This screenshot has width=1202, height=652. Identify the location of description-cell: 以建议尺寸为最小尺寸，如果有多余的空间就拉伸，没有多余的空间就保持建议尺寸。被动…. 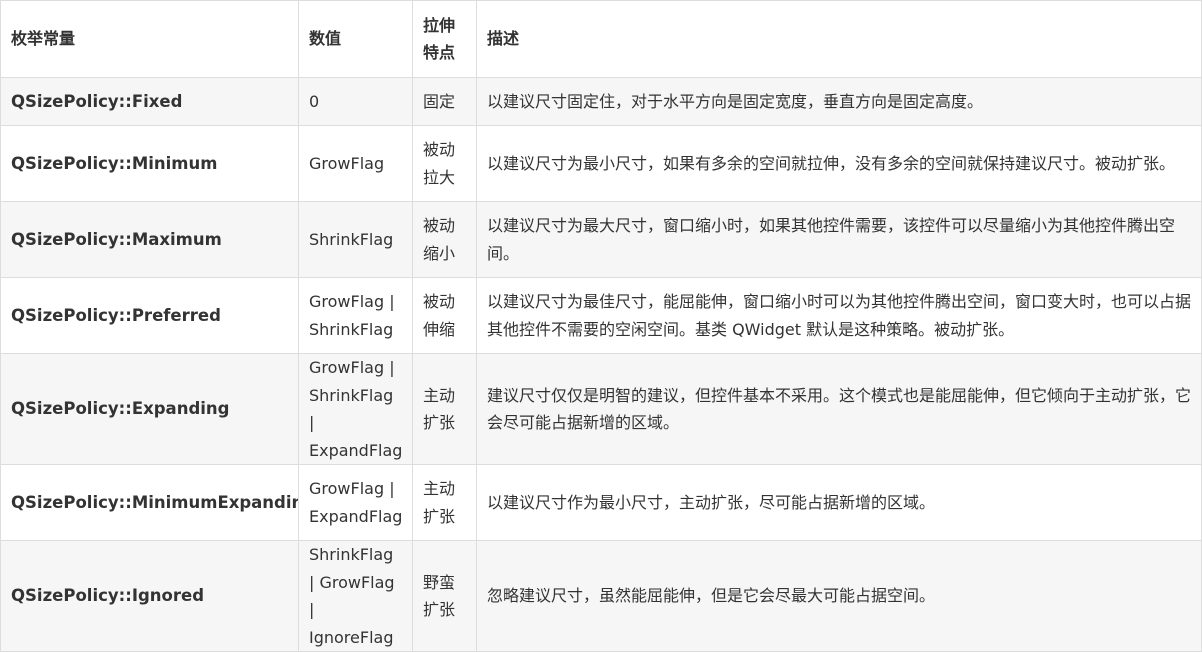
(839, 163).